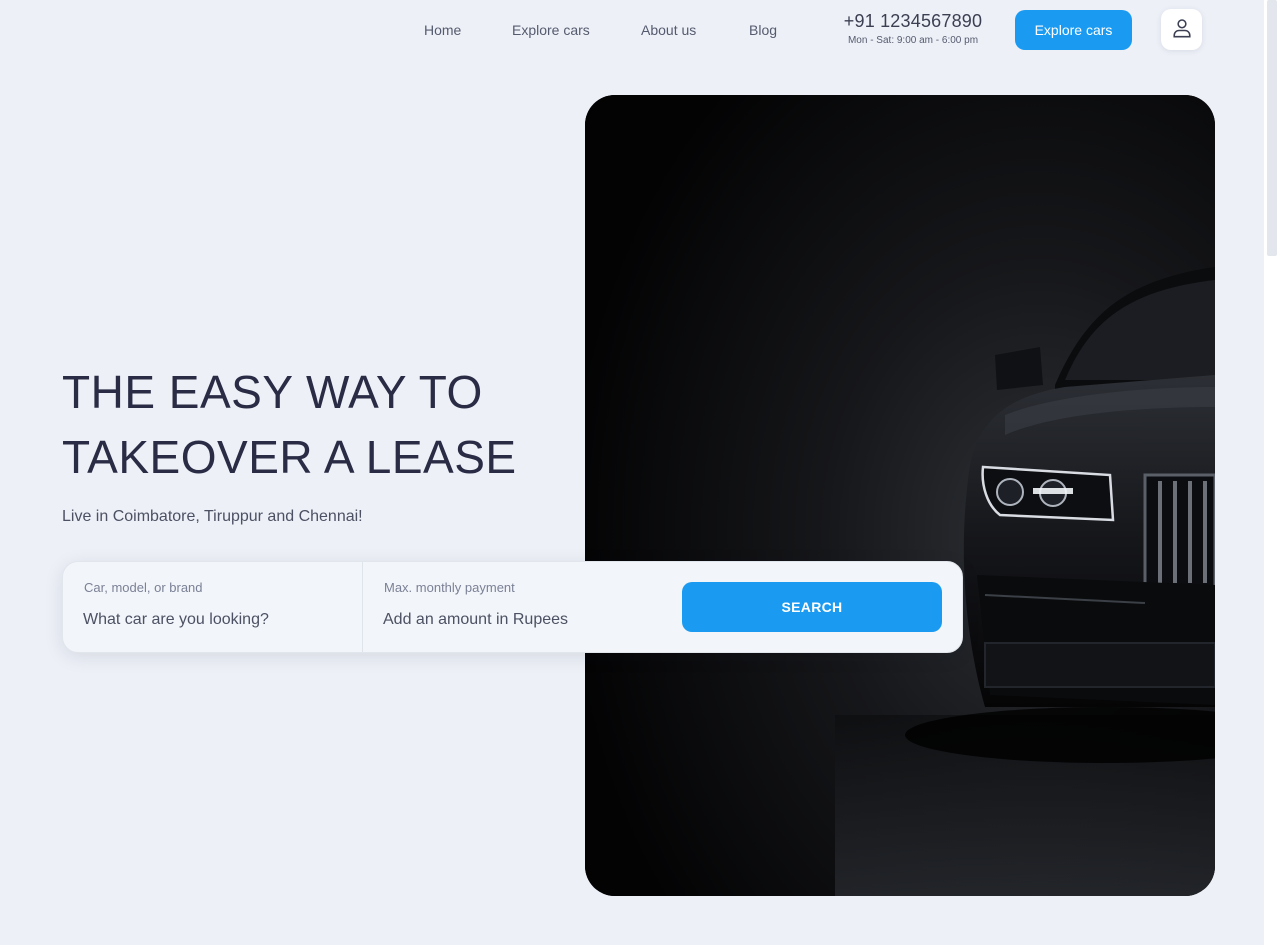 The height and width of the screenshot is (945, 1280). Describe the element at coordinates (812, 607) in the screenshot. I see `search-button: SEARCH` at that location.